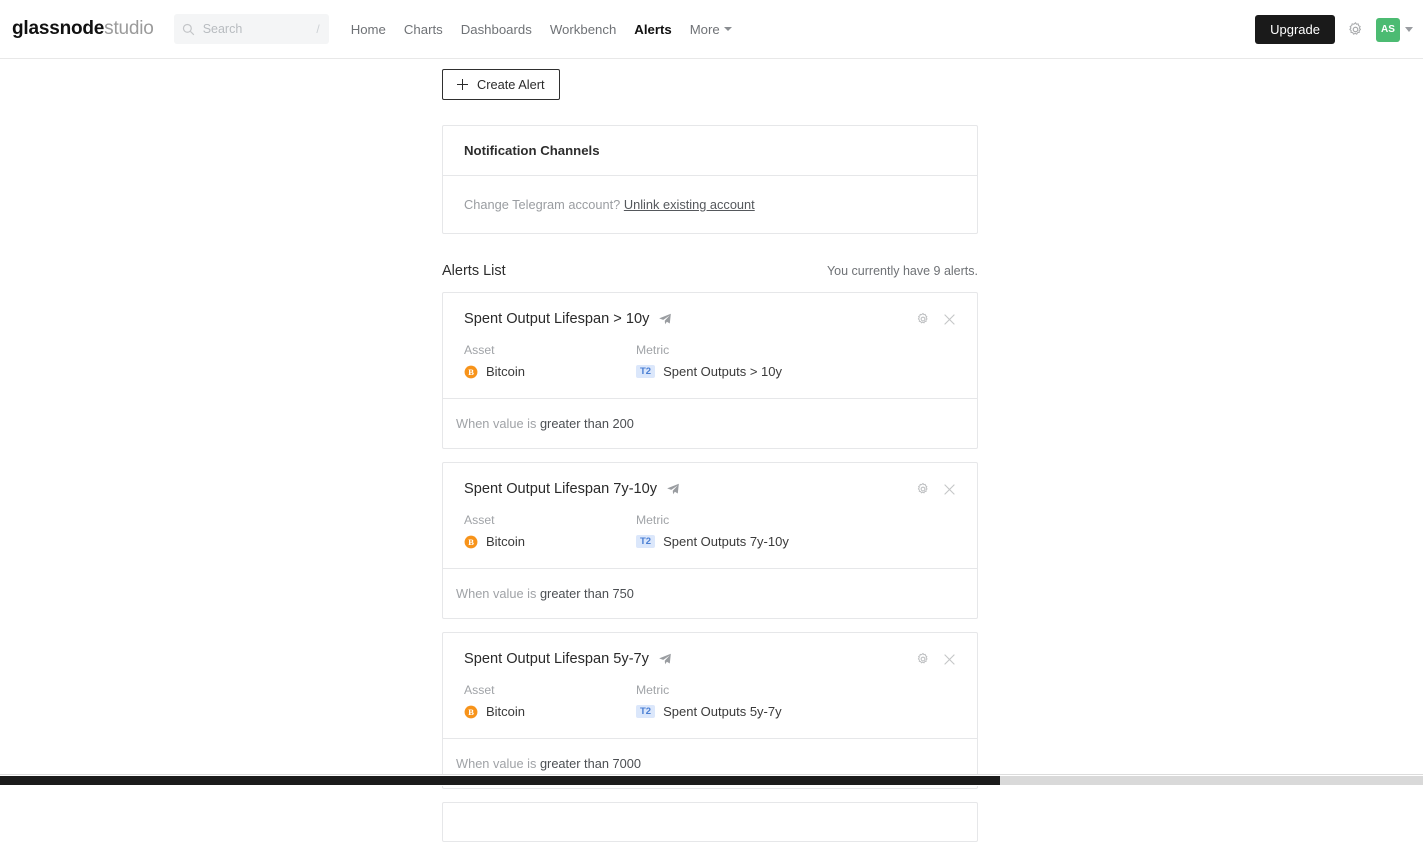 The height and width of the screenshot is (842, 1423). I want to click on metric-name: Spent Outputs > 10y, so click(722, 371).